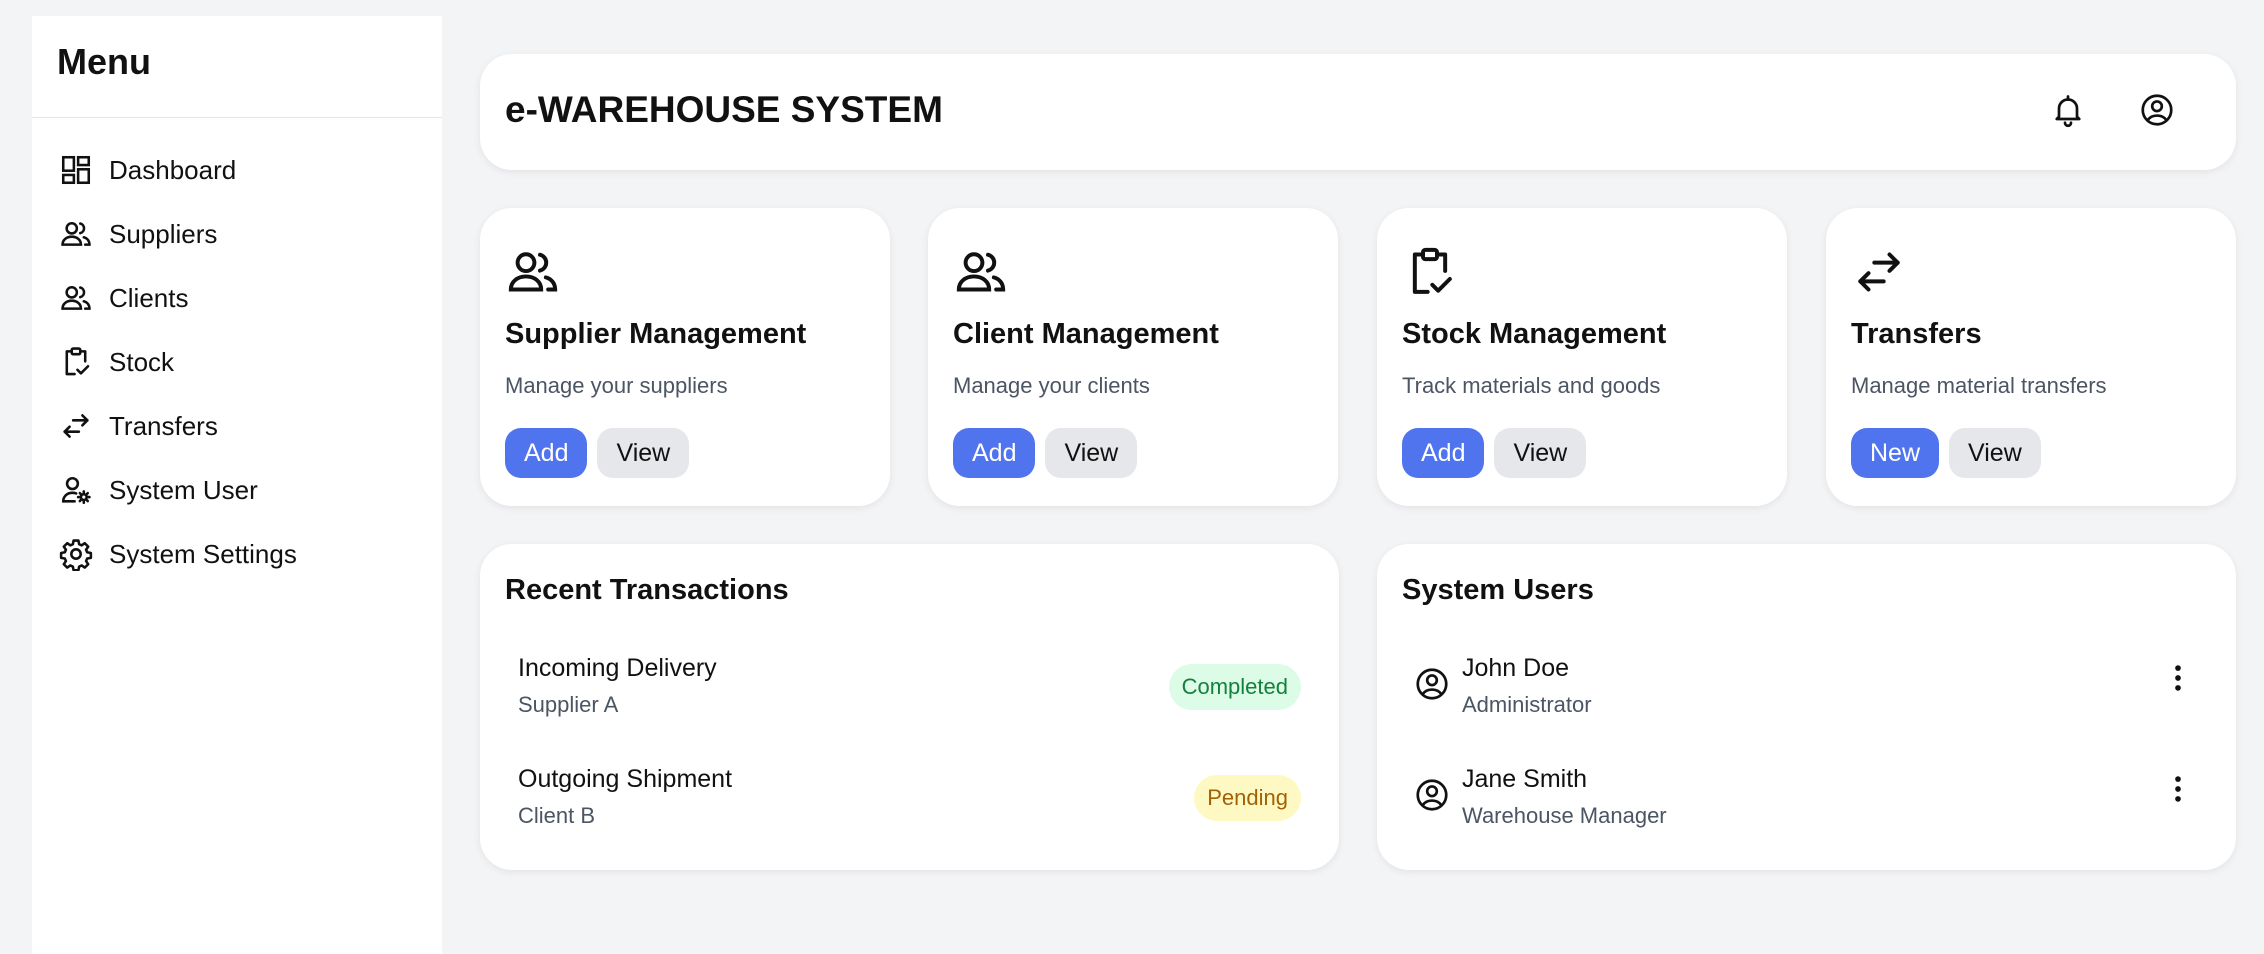 This screenshot has width=2264, height=954. What do you see at coordinates (1358, 112) in the screenshot?
I see `top-header: e-WAREHOUSE SYSTEM` at bounding box center [1358, 112].